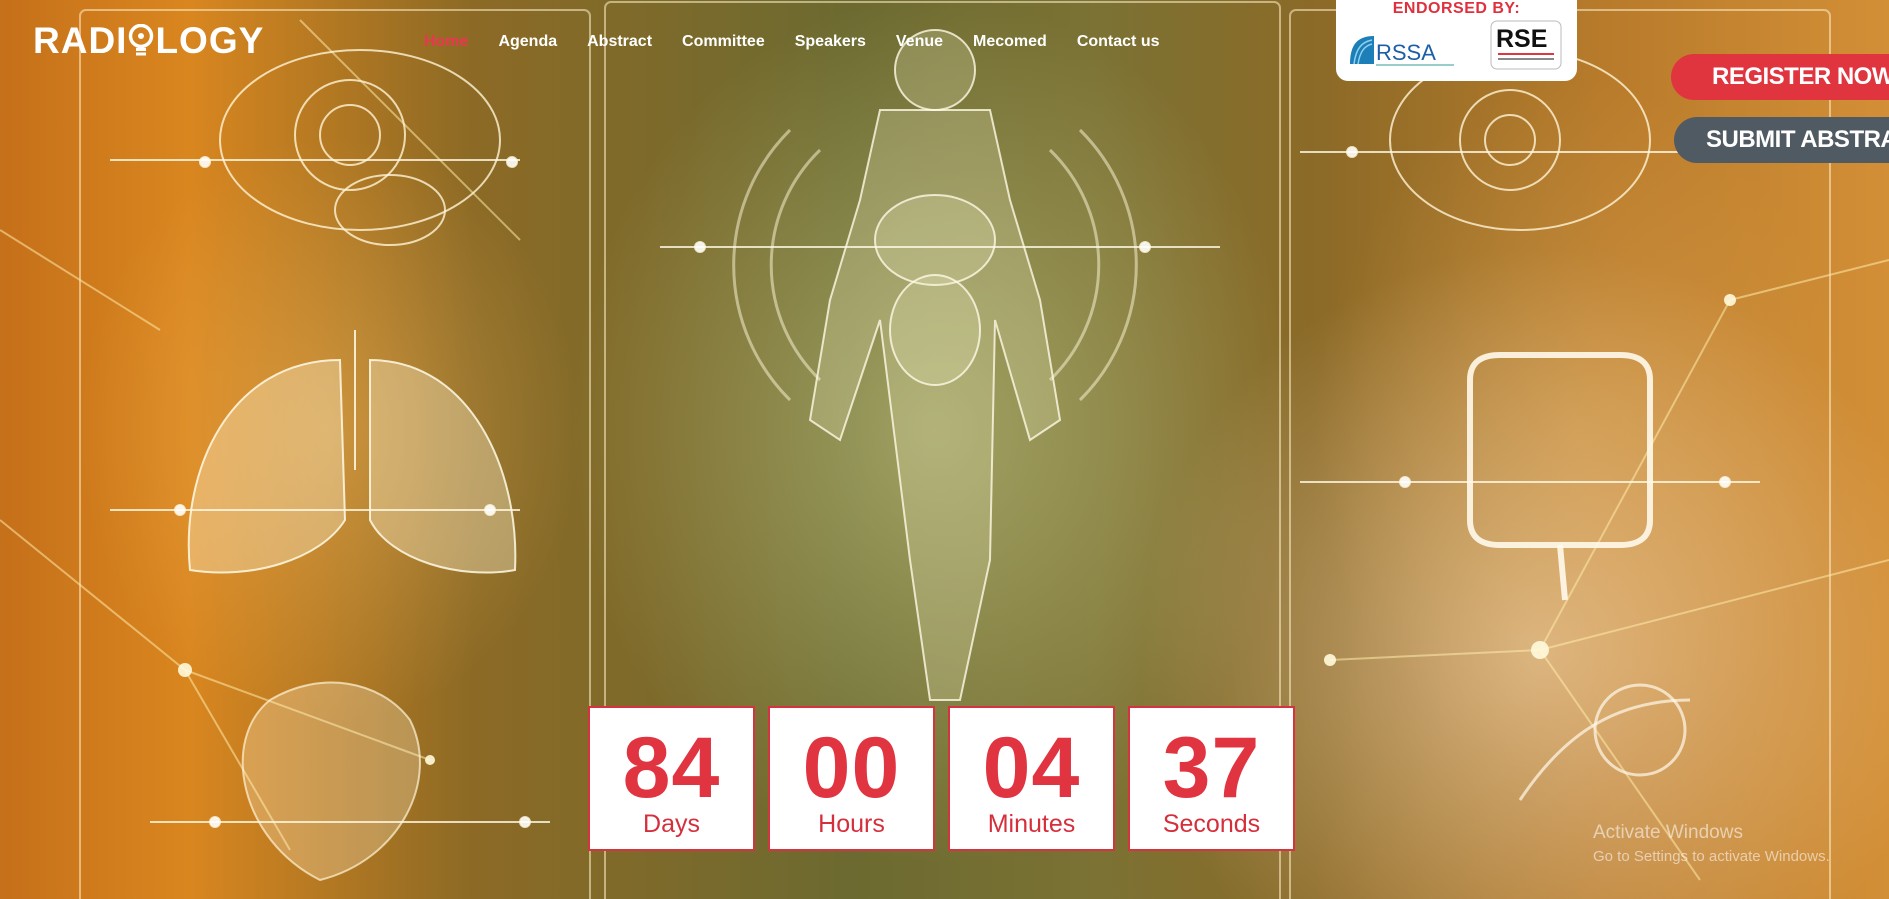  Describe the element at coordinates (1211, 824) in the screenshot. I see `countdown-label: Seconds` at that location.